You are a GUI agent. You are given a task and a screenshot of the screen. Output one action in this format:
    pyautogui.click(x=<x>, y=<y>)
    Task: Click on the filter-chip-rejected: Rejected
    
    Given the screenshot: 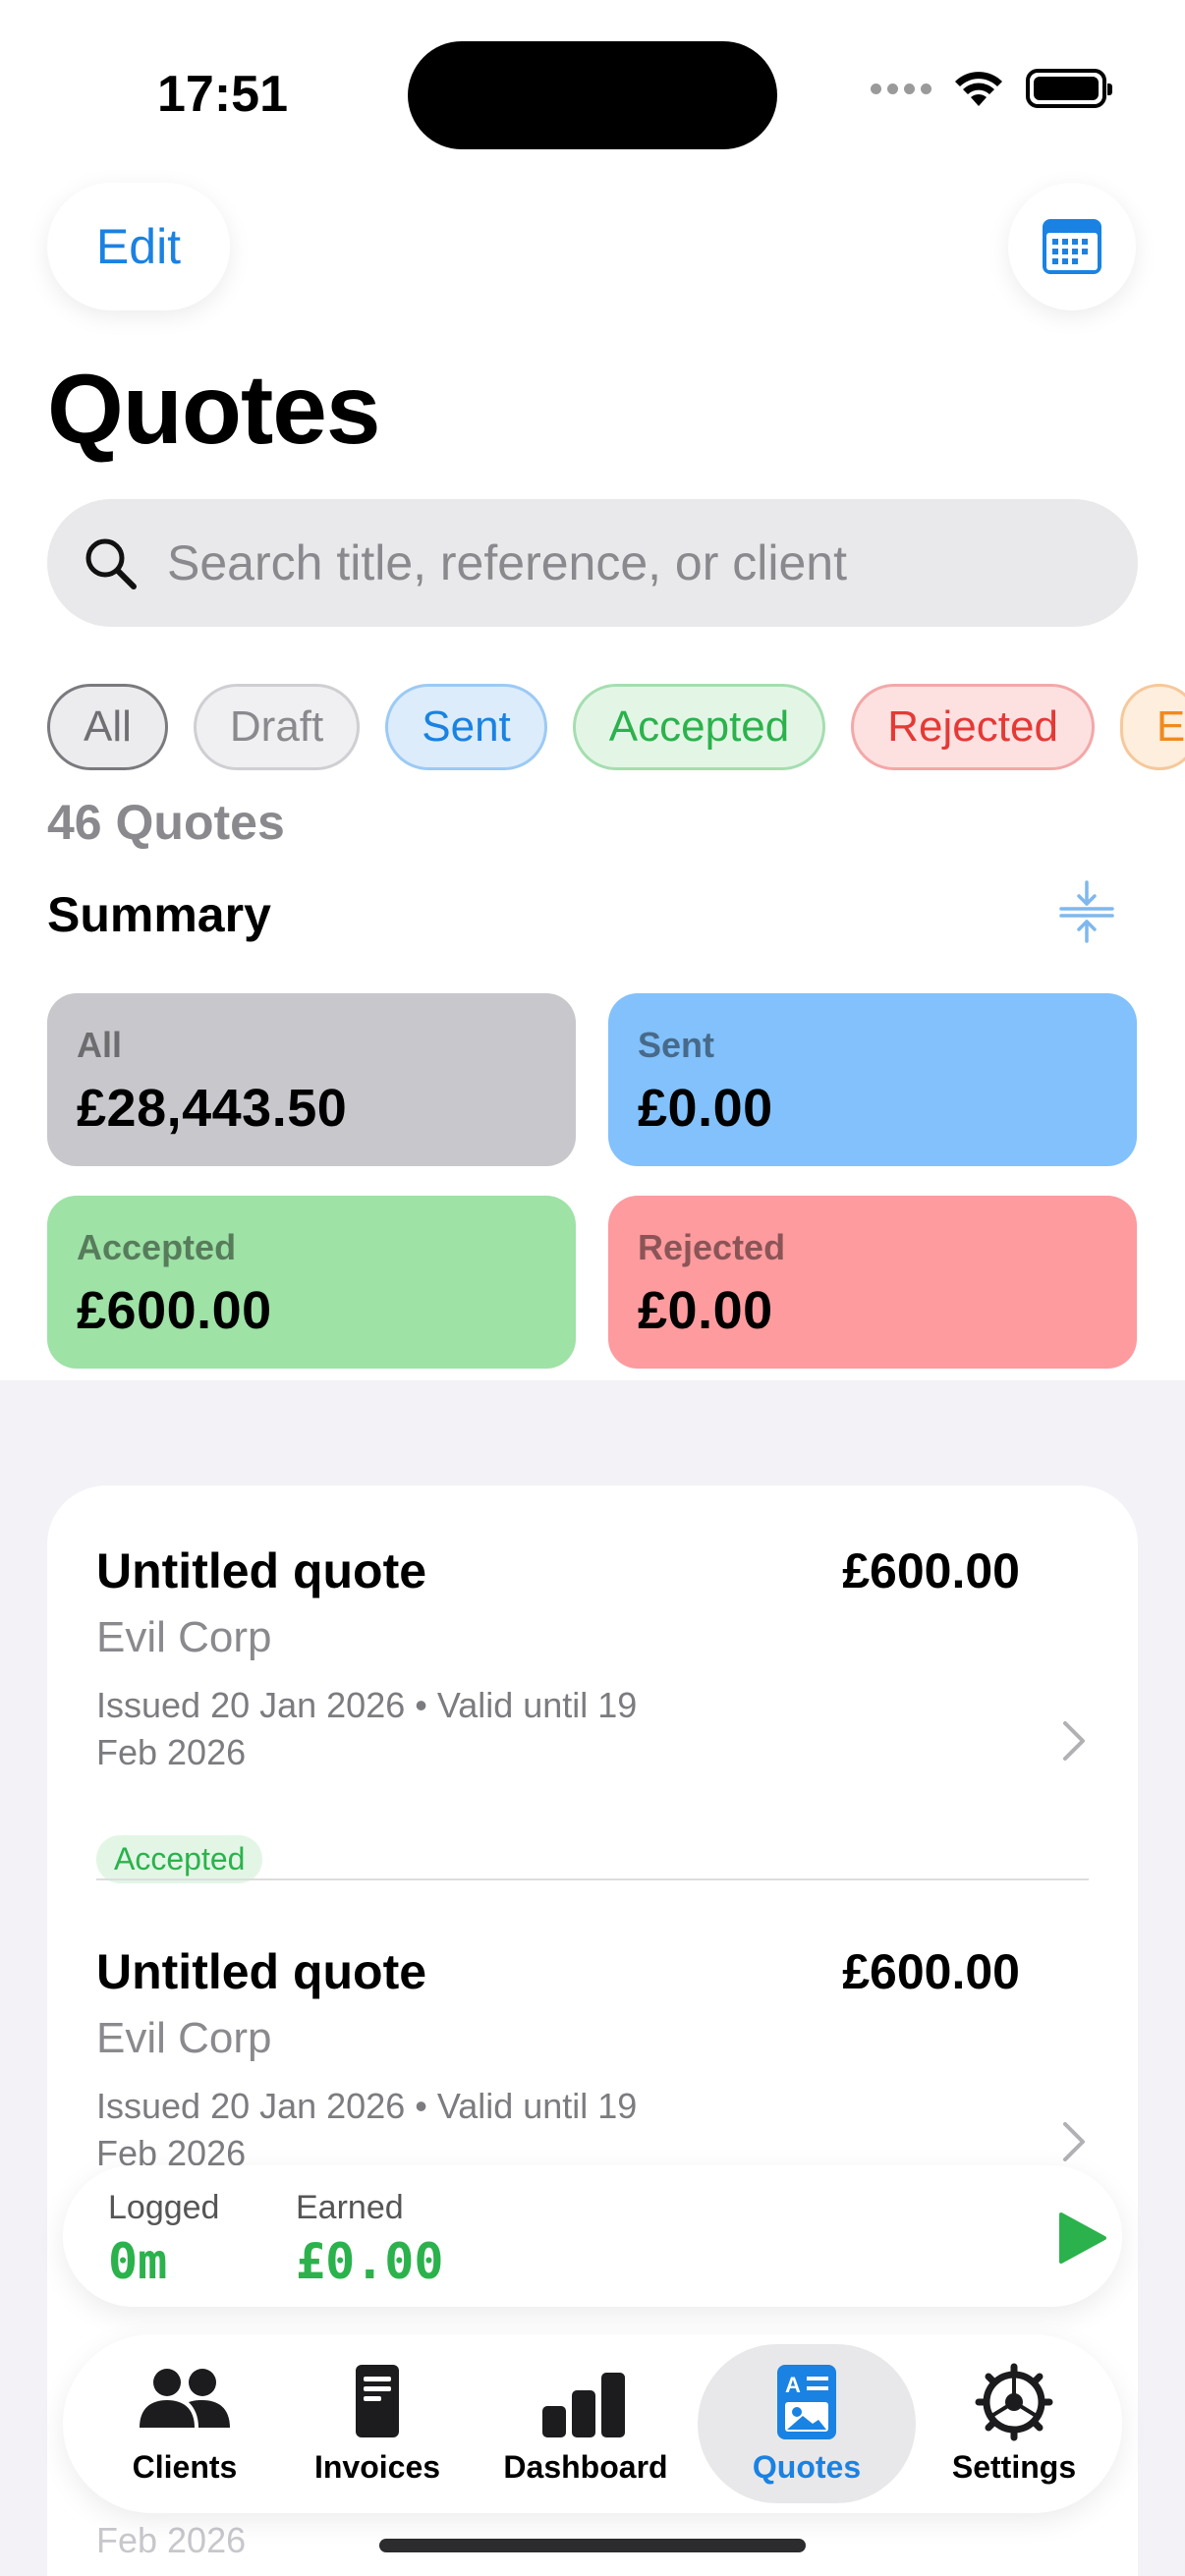 What is the action you would take?
    pyautogui.click(x=973, y=727)
    